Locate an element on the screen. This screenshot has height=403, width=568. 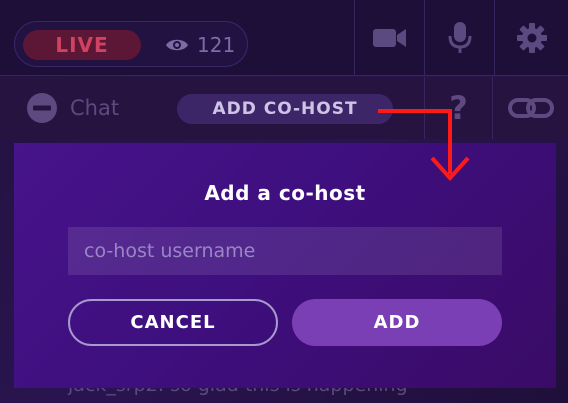
annotation-arrow-icon is located at coordinates (424, 145).